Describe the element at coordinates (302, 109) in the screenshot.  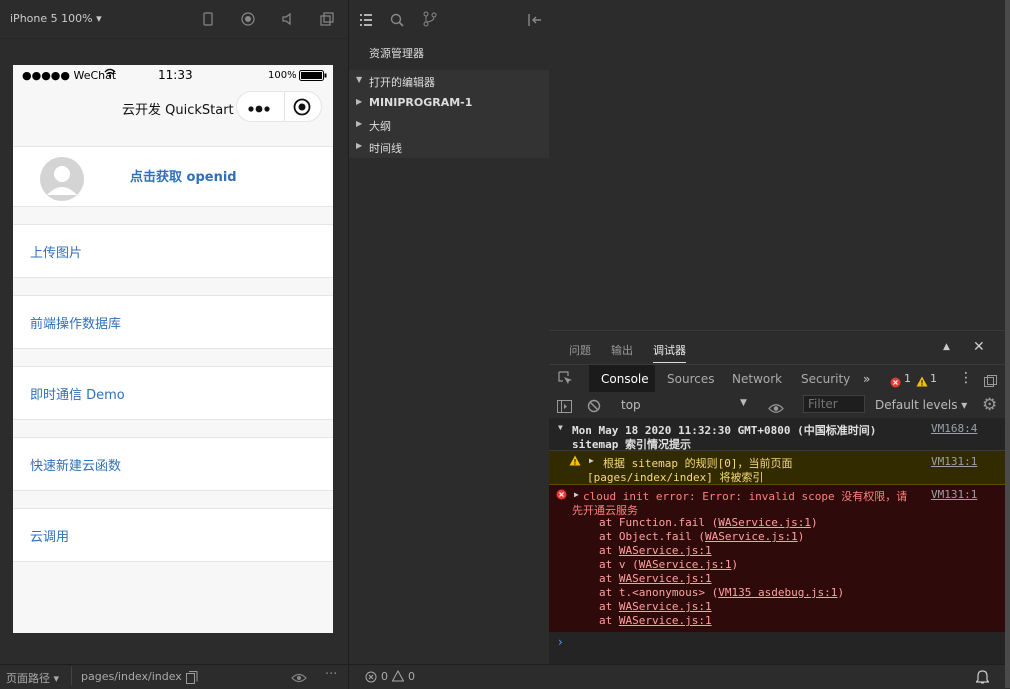
I see `close-miniprogram-icon` at that location.